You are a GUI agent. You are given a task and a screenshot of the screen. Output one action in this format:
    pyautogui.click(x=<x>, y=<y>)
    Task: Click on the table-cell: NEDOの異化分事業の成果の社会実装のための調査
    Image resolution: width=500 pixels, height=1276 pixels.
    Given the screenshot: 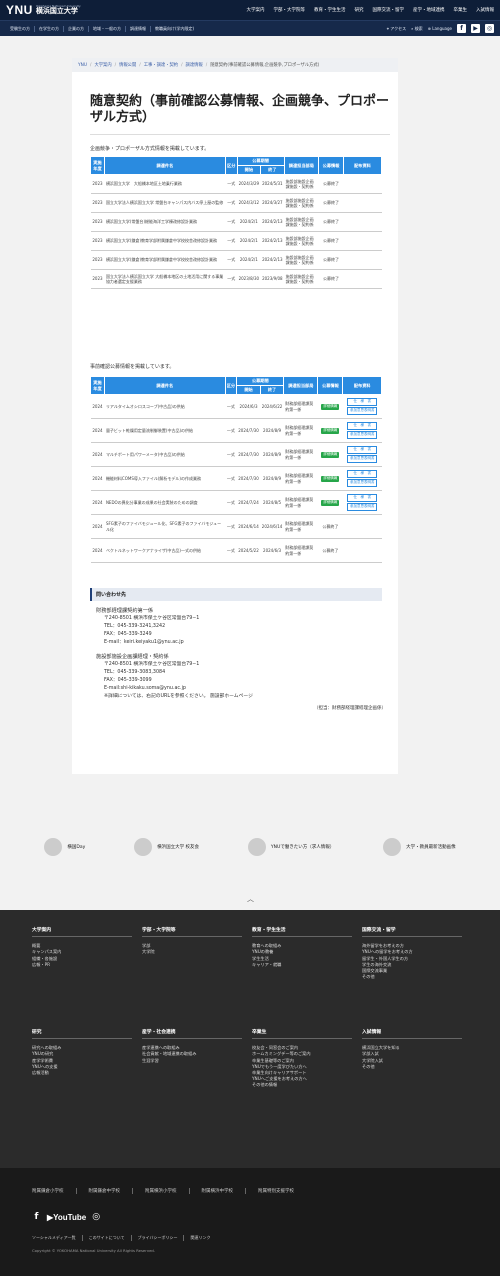 What is the action you would take?
    pyautogui.click(x=165, y=502)
    